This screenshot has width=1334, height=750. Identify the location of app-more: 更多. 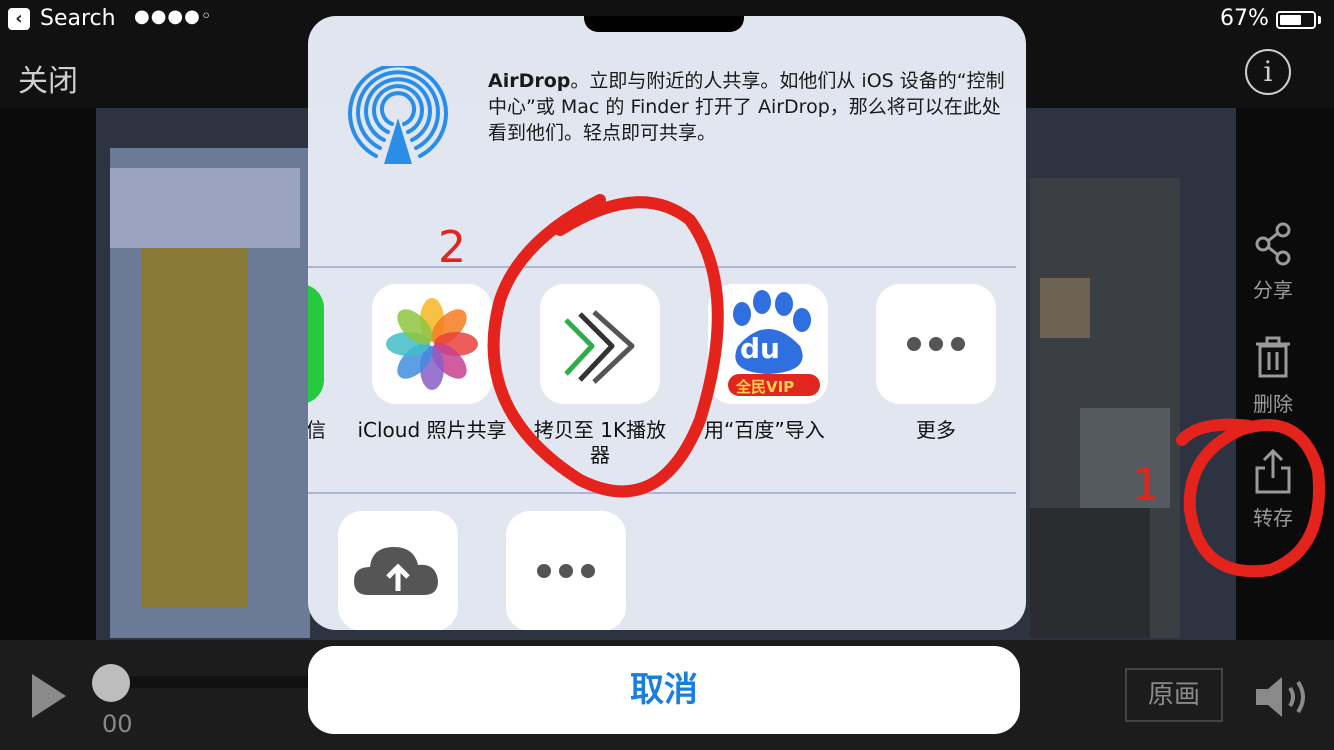
(936, 363).